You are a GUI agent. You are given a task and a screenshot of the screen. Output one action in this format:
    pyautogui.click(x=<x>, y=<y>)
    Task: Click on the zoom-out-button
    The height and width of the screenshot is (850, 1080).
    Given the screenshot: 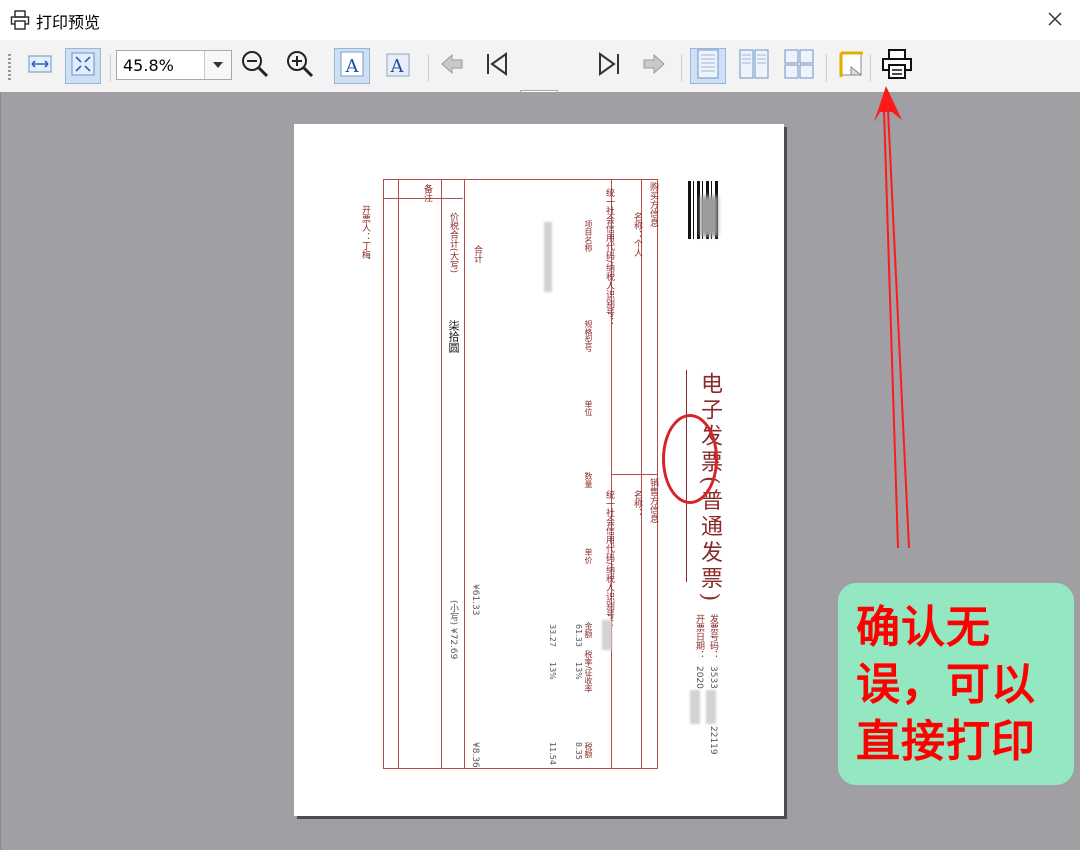 What is the action you would take?
    pyautogui.click(x=255, y=66)
    